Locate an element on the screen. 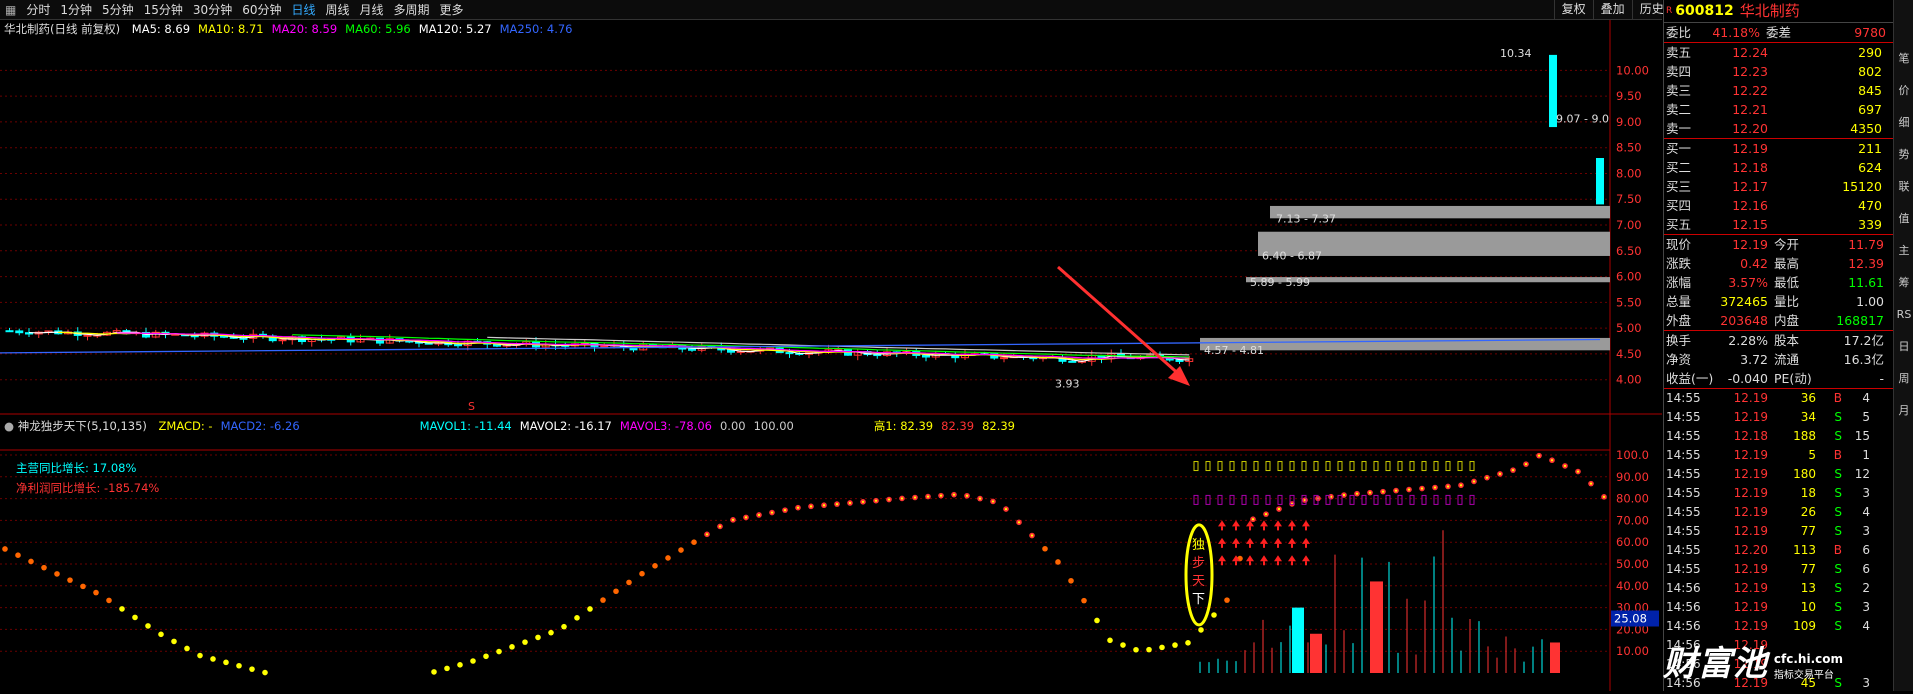 The image size is (1913, 694). period-tab-10: 更多 is located at coordinates (452, 9).